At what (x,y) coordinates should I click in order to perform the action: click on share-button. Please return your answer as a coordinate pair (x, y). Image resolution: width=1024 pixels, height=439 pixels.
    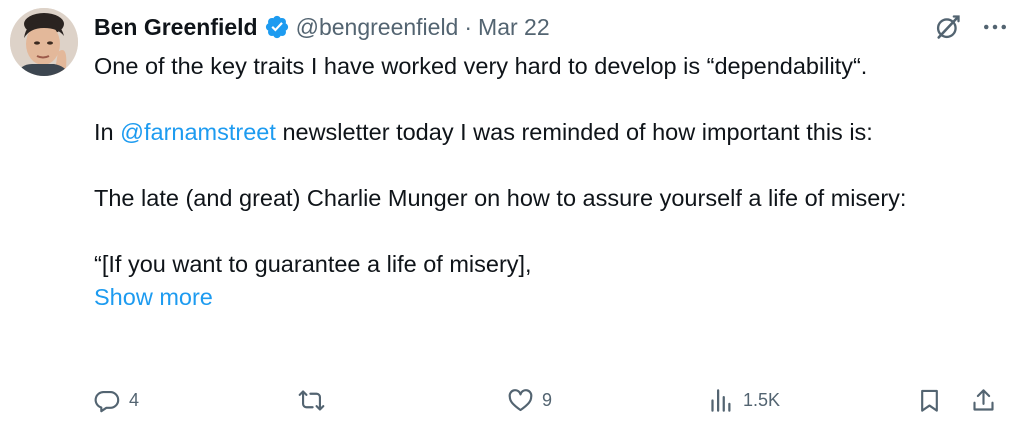
    Looking at the image, I should click on (983, 400).